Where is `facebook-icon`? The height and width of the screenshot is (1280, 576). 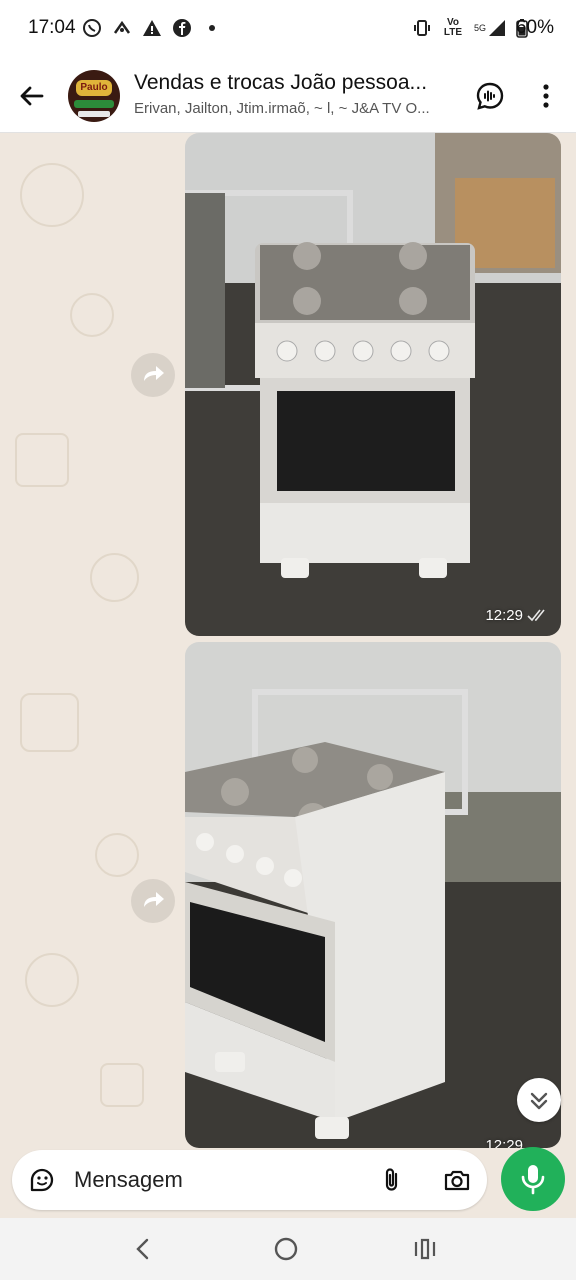 facebook-icon is located at coordinates (182, 28).